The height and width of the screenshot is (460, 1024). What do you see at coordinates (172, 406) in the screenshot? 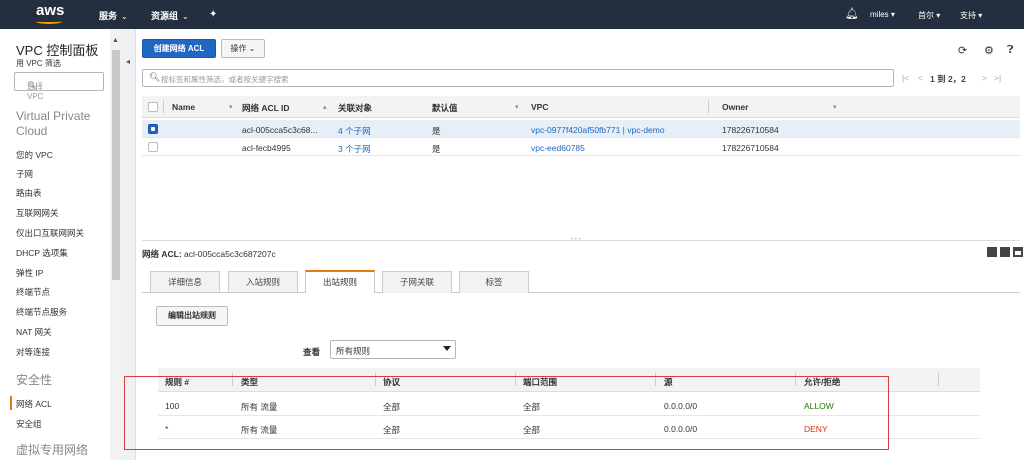
I see `rule-number: 100` at bounding box center [172, 406].